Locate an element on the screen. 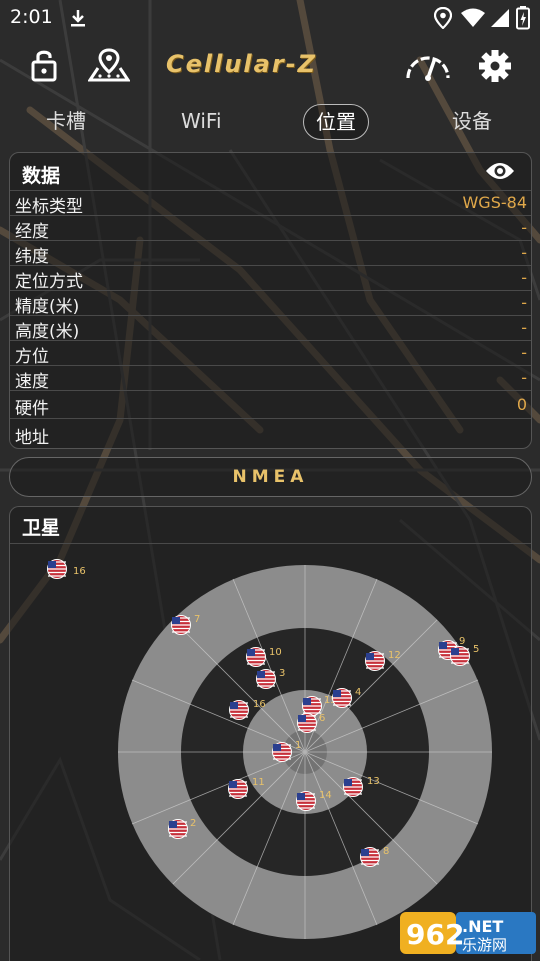  satellite-id-label: 8 is located at coordinates (386, 851).